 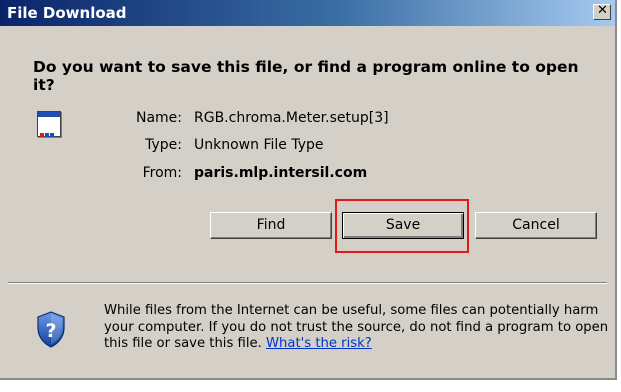 I want to click on find-button: Find, so click(x=271, y=225).